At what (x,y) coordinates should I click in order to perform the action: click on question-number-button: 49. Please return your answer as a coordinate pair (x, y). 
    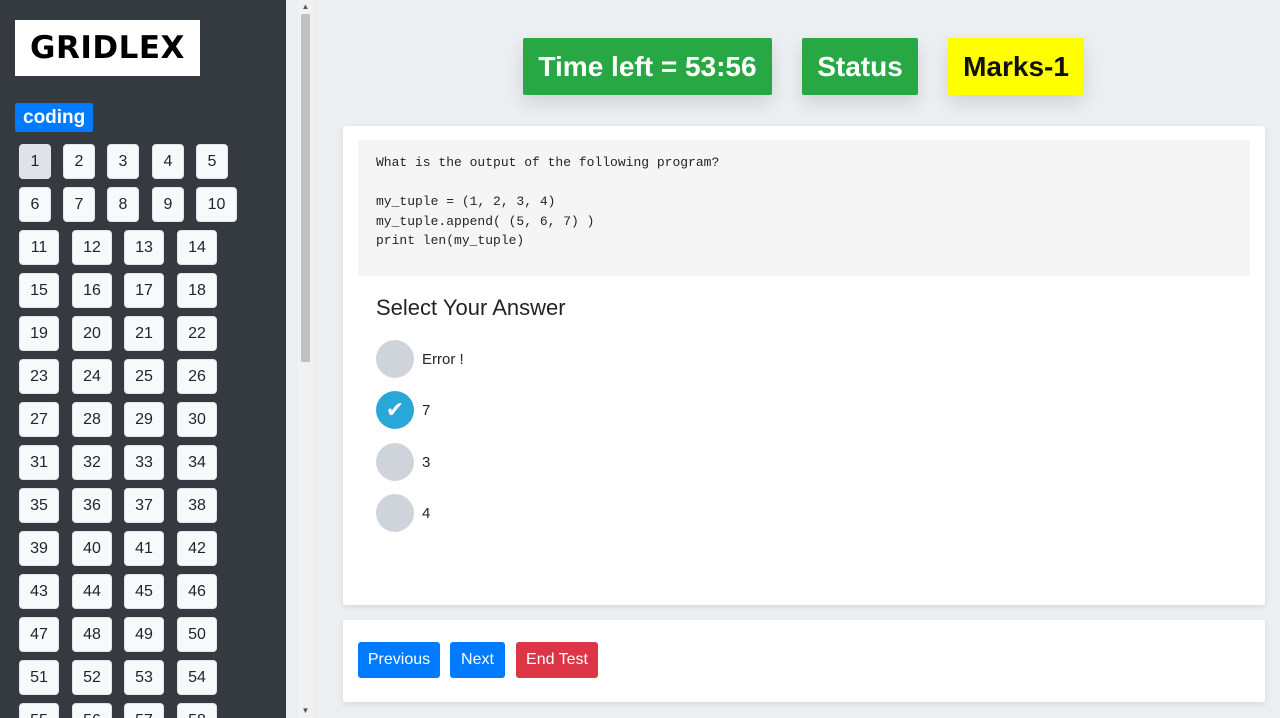
    Looking at the image, I should click on (144, 634).